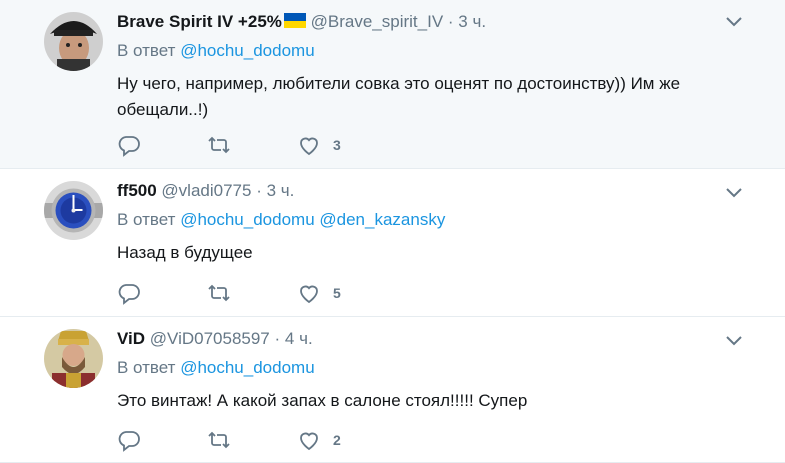 This screenshot has height=463, width=785. I want to click on like-button: 3, so click(319, 145).